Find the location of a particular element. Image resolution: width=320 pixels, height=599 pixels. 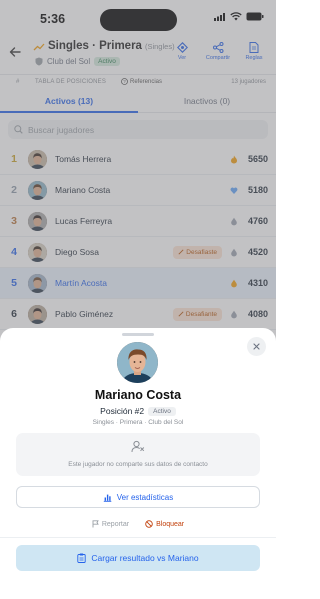

sheet-divider is located at coordinates (138, 537).